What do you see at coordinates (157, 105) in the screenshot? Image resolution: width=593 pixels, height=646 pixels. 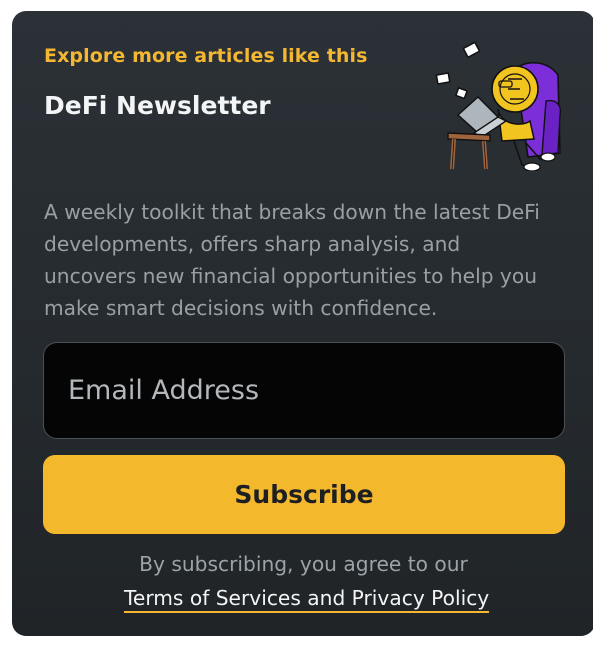 I see `newsletter-title: DeFi Newsletter` at bounding box center [157, 105].